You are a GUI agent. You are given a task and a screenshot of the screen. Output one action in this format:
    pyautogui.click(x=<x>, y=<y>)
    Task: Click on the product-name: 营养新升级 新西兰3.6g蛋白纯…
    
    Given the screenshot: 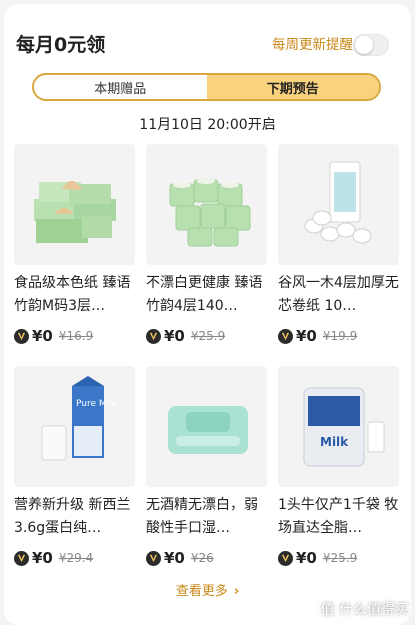 What is the action you would take?
    pyautogui.click(x=74, y=517)
    